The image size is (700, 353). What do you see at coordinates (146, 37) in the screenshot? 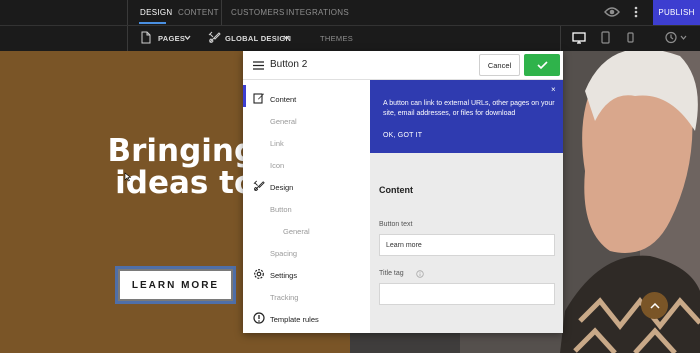
I see `page-icon` at bounding box center [146, 37].